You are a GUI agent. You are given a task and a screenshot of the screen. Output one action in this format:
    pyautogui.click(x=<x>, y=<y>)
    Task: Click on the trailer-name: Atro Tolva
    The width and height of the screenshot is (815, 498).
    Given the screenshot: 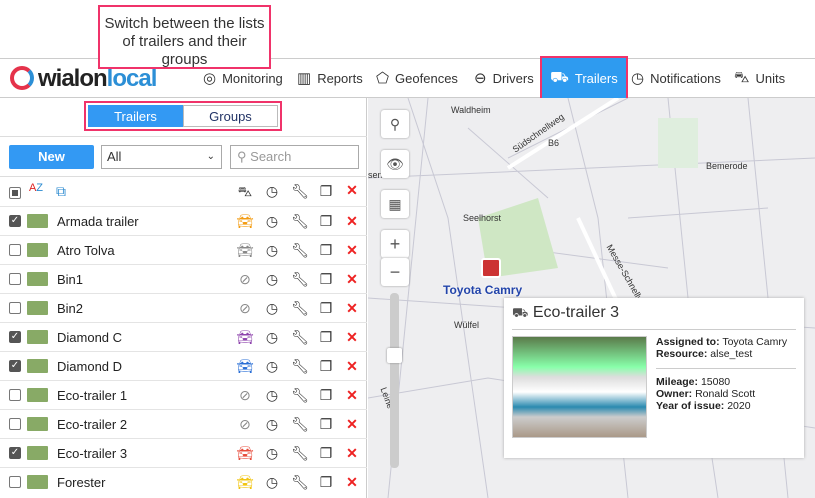 What is the action you would take?
    pyautogui.click(x=86, y=250)
    